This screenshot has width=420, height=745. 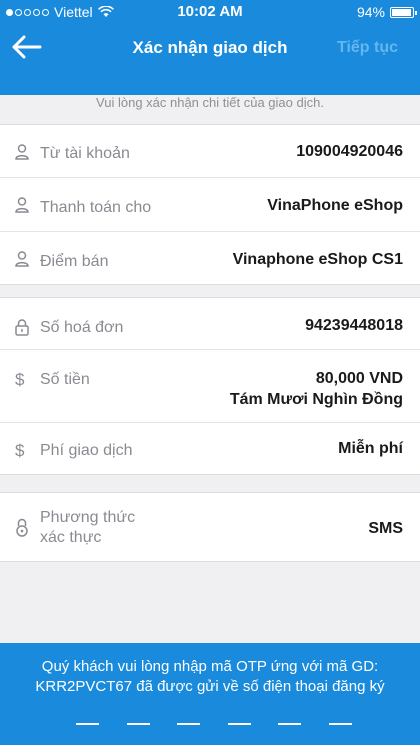 What do you see at coordinates (370, 448) in the screenshot?
I see `fee-value: Miễn phí` at bounding box center [370, 448].